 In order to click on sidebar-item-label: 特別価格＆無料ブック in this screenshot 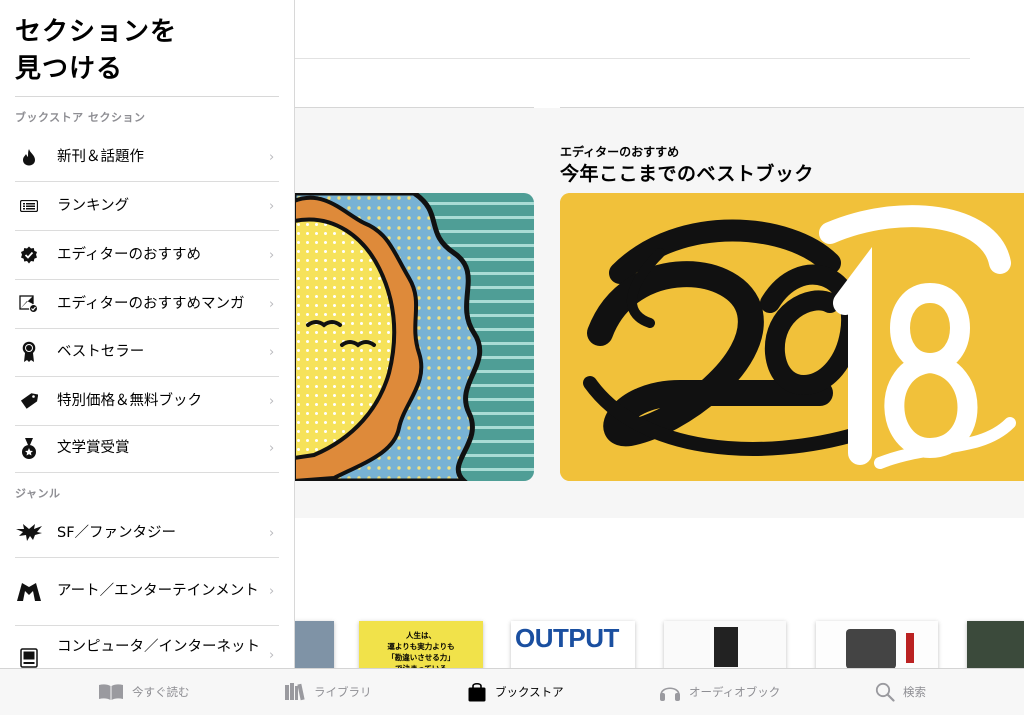, I will do `click(129, 400)`.